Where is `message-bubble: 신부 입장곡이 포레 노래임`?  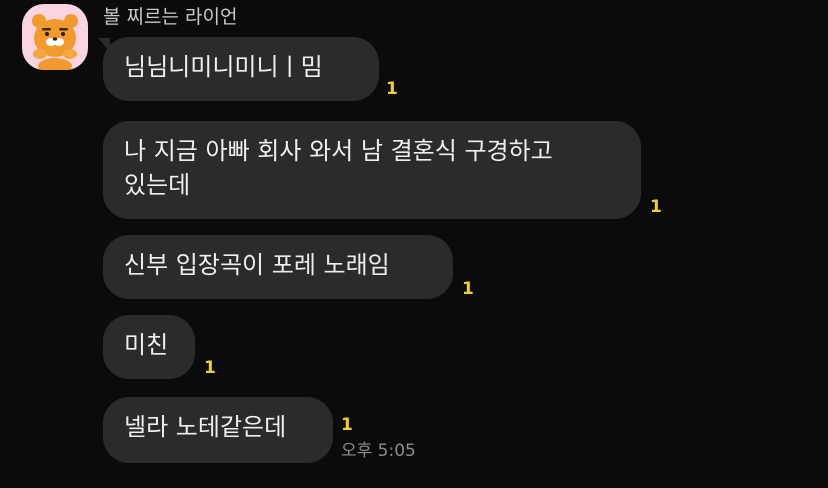
message-bubble: 신부 입장곡이 포레 노래임 is located at coordinates (278, 267).